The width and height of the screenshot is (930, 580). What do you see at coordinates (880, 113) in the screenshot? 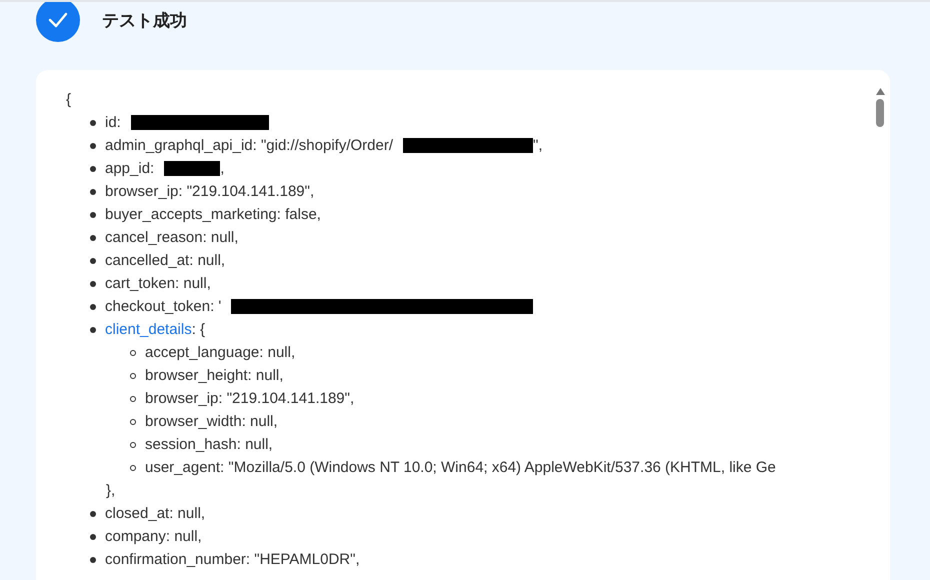
I see `scroll-thumb` at bounding box center [880, 113].